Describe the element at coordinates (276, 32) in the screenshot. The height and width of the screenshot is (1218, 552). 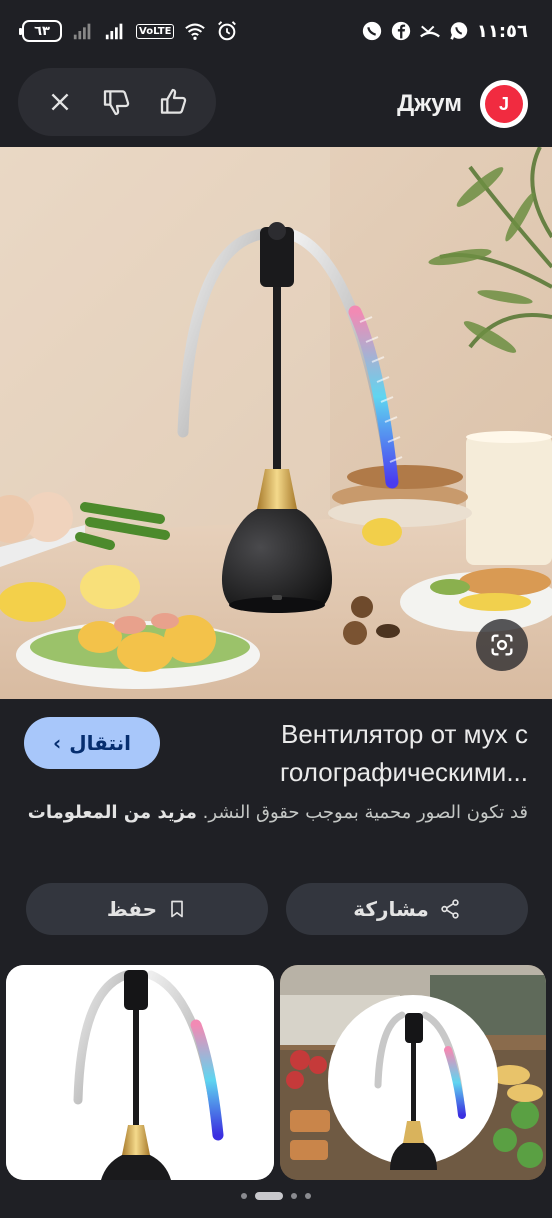
I see `status-bar: ٦٣ VoLTE ١١:٥٦` at that location.